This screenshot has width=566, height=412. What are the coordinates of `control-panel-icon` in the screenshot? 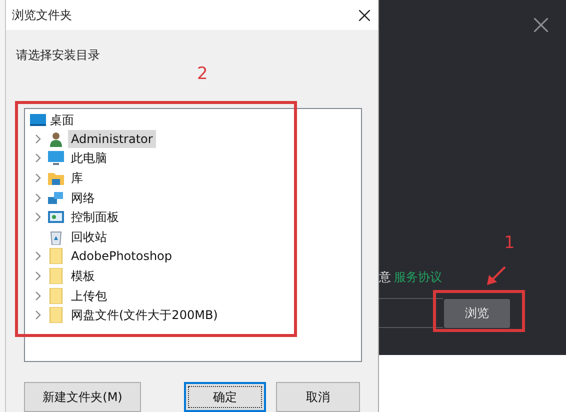 It's located at (56, 217).